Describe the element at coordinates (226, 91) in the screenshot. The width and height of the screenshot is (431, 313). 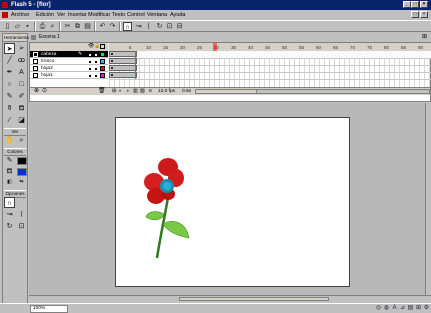
I see `timeline-hscroll-thumb` at that location.